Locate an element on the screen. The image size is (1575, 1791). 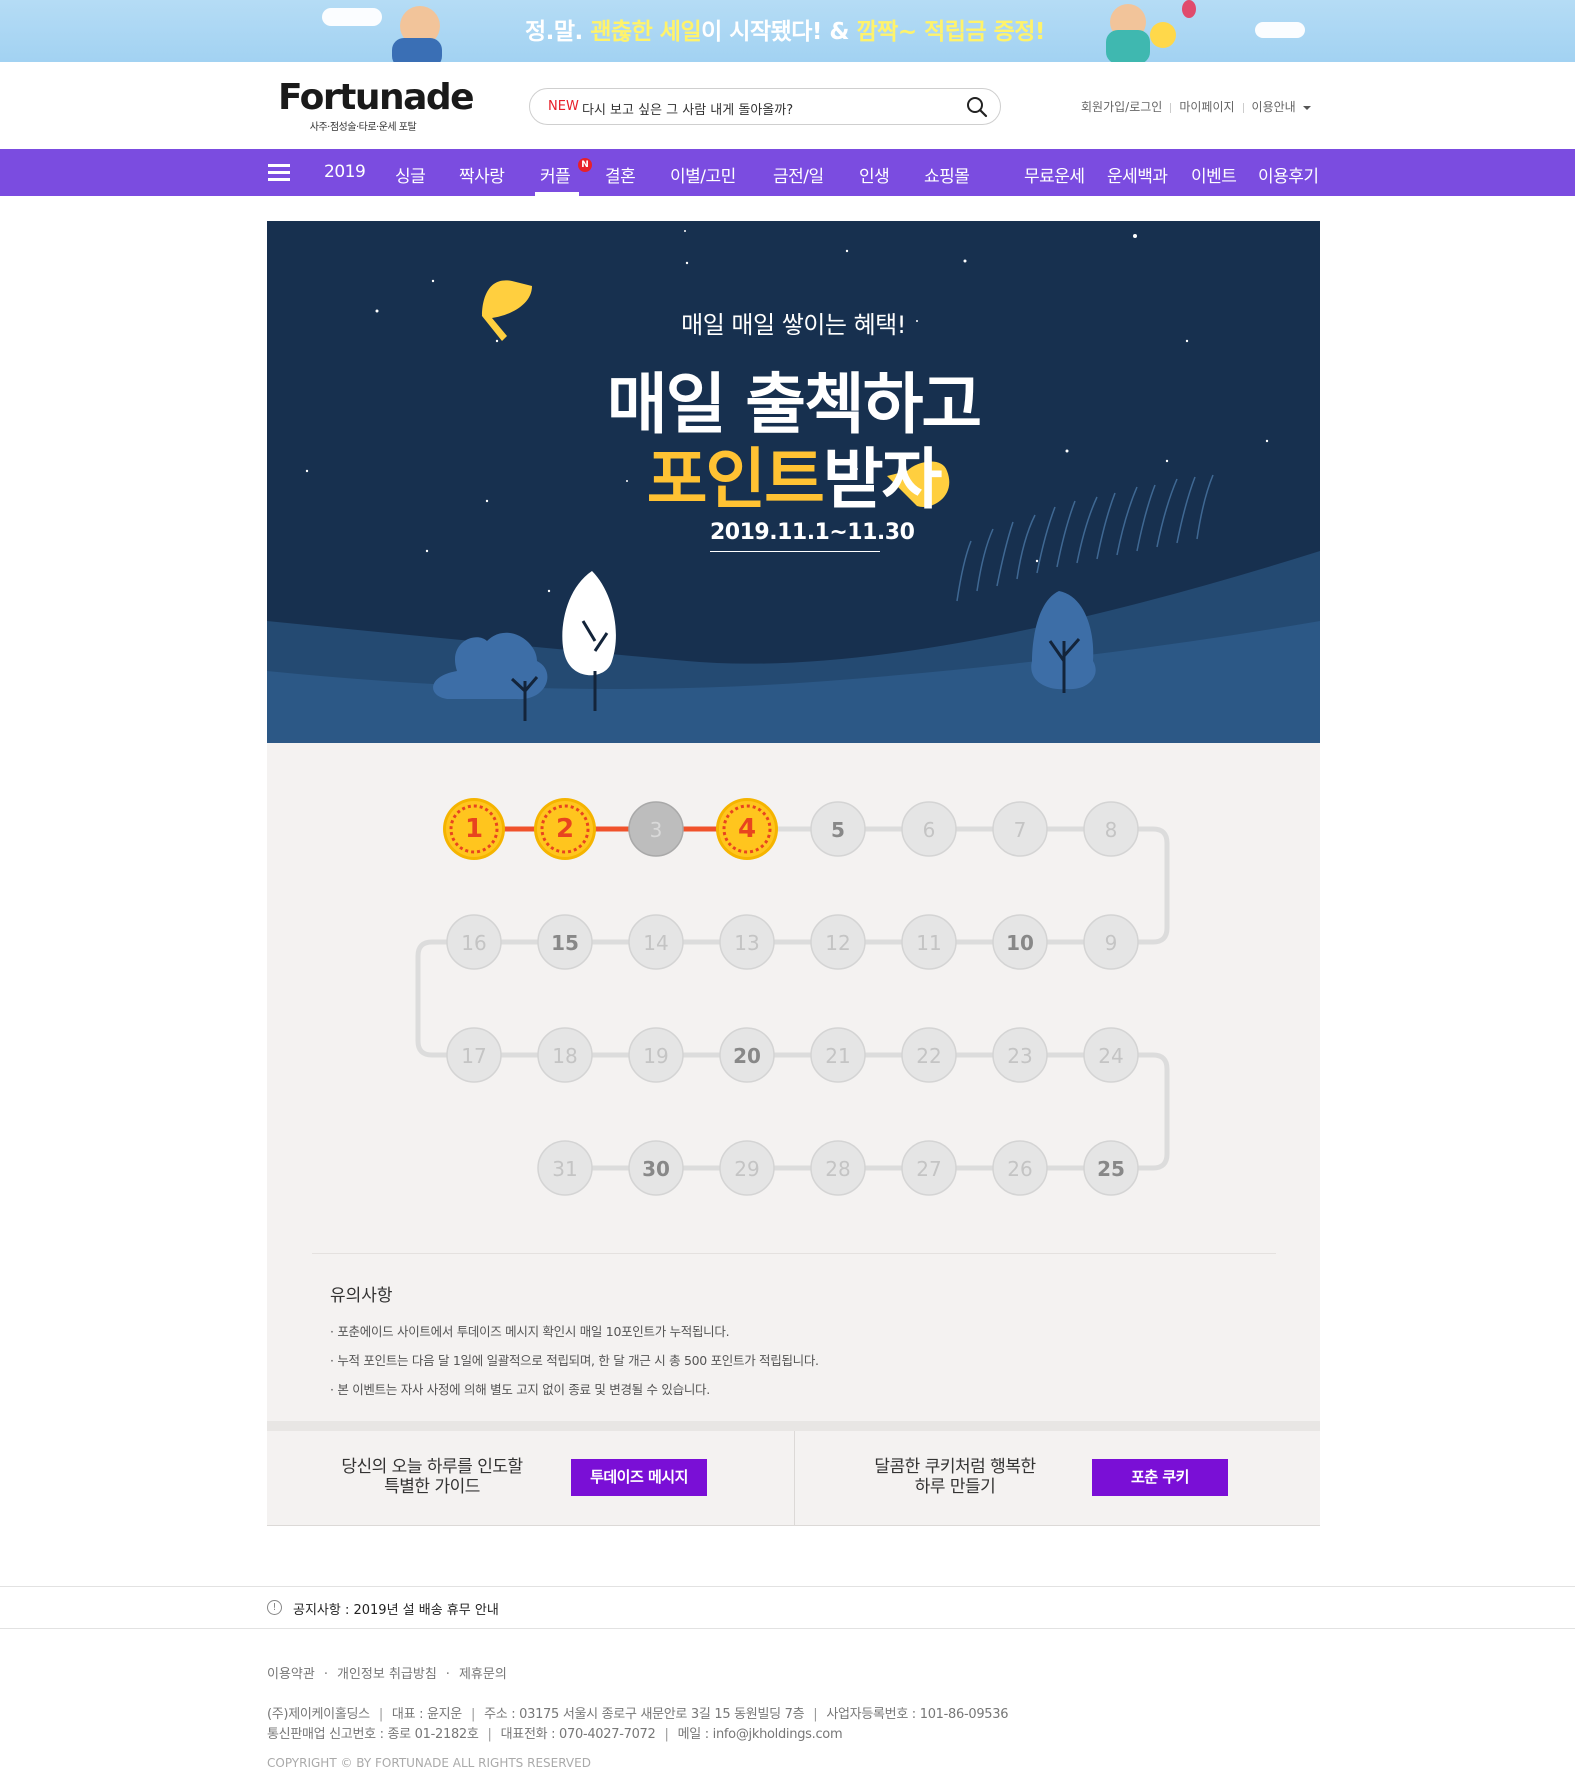
day-31-label: 31 is located at coordinates (564, 1169).